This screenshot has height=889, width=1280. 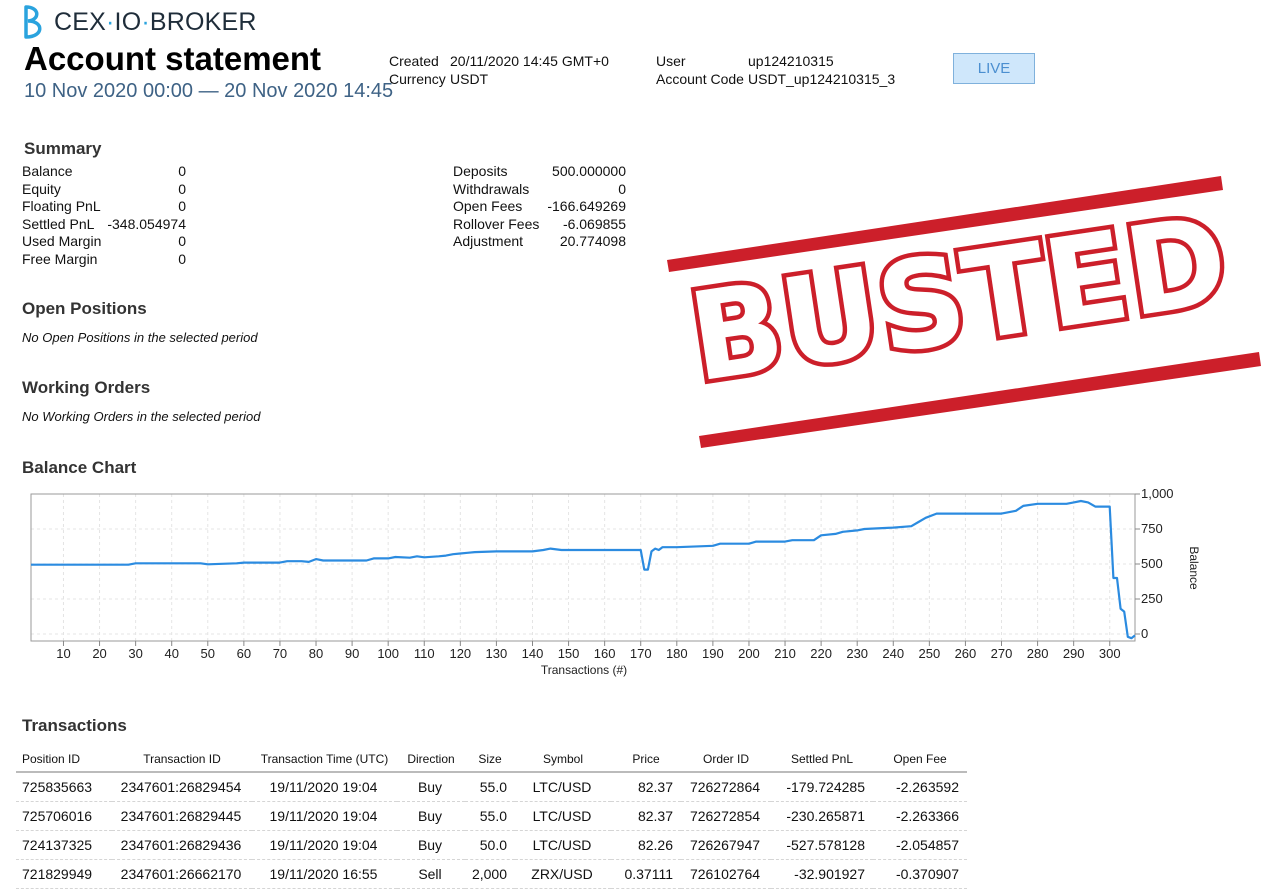 I want to click on cell-transaction-id: 2347601:26662170, so click(x=182, y=874).